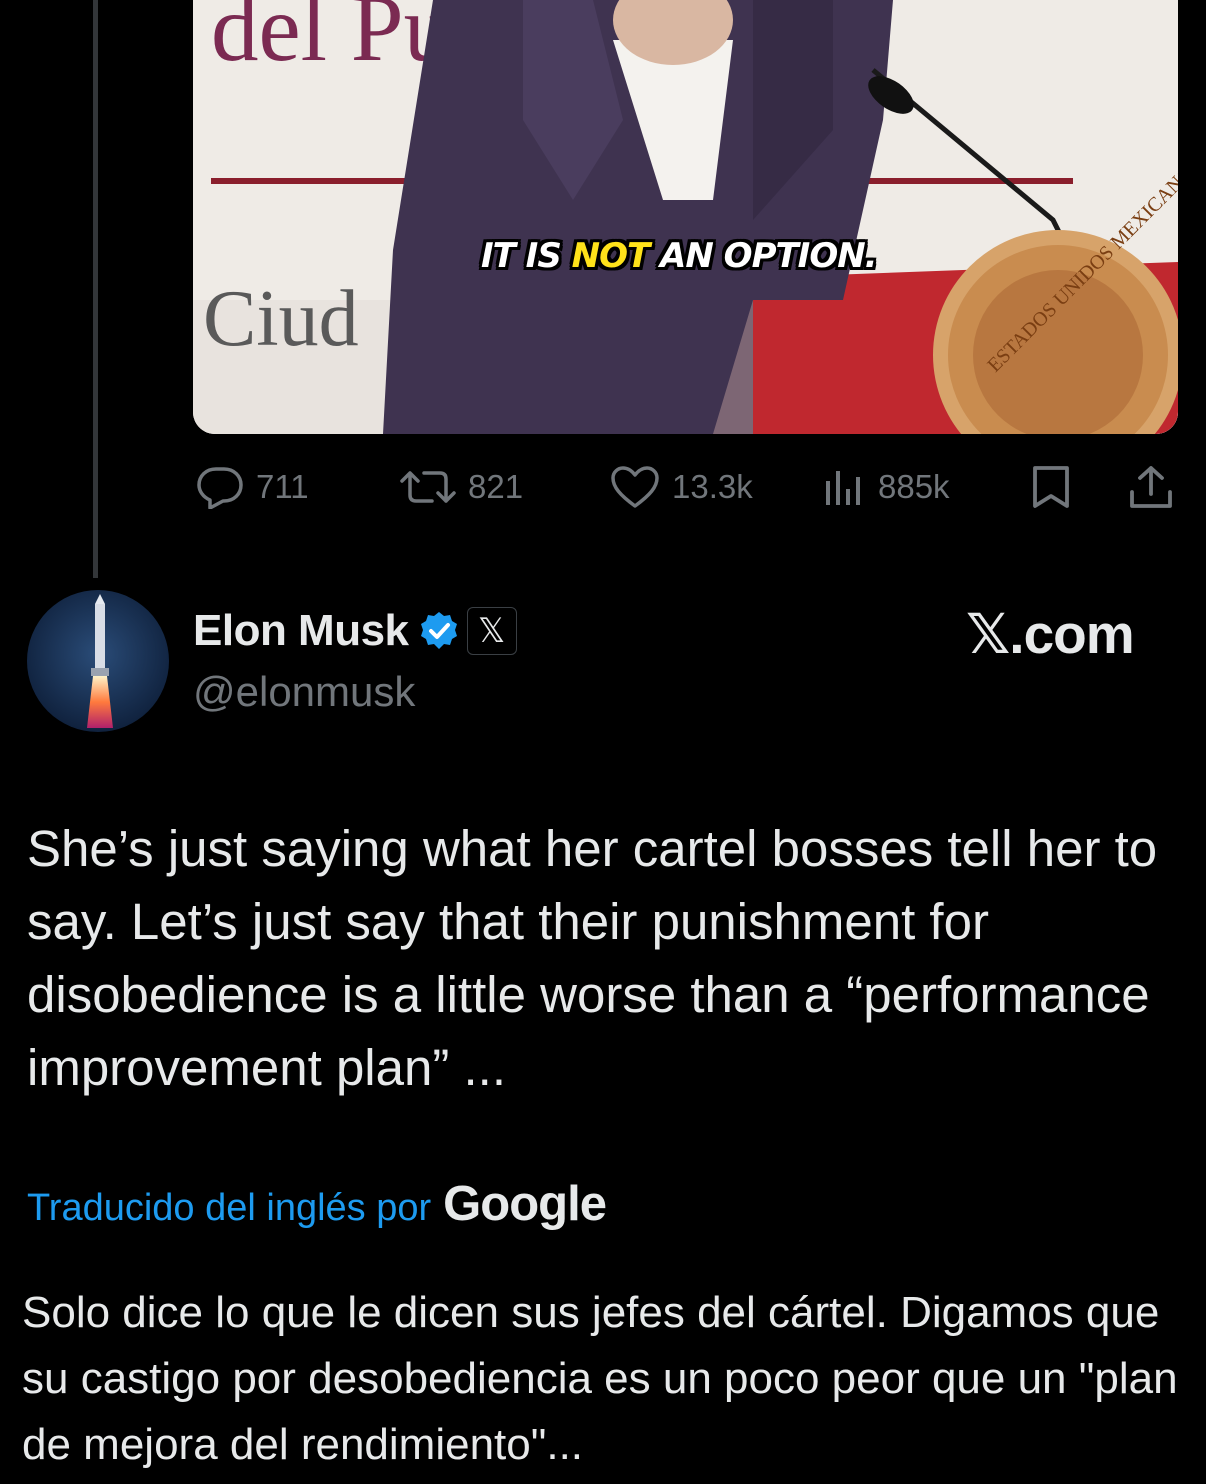 The height and width of the screenshot is (1484, 1206). I want to click on repost-count: 821, so click(496, 486).